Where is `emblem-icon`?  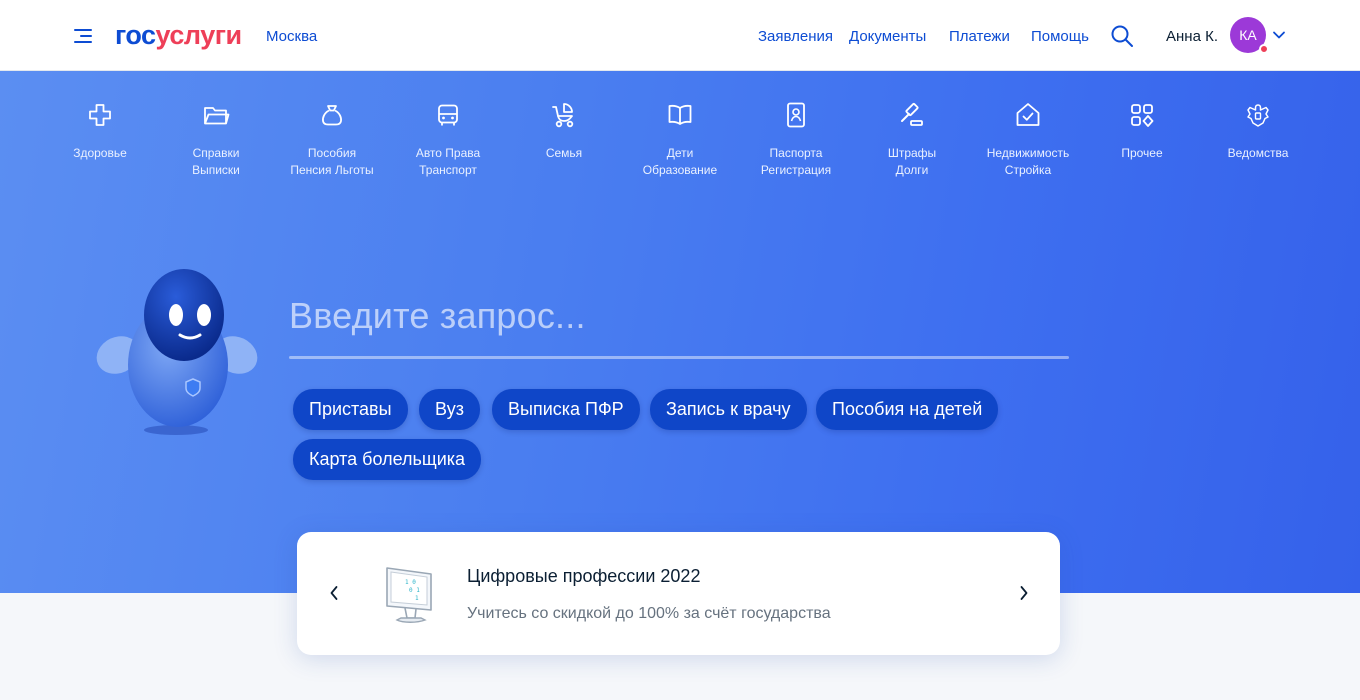 emblem-icon is located at coordinates (1258, 115).